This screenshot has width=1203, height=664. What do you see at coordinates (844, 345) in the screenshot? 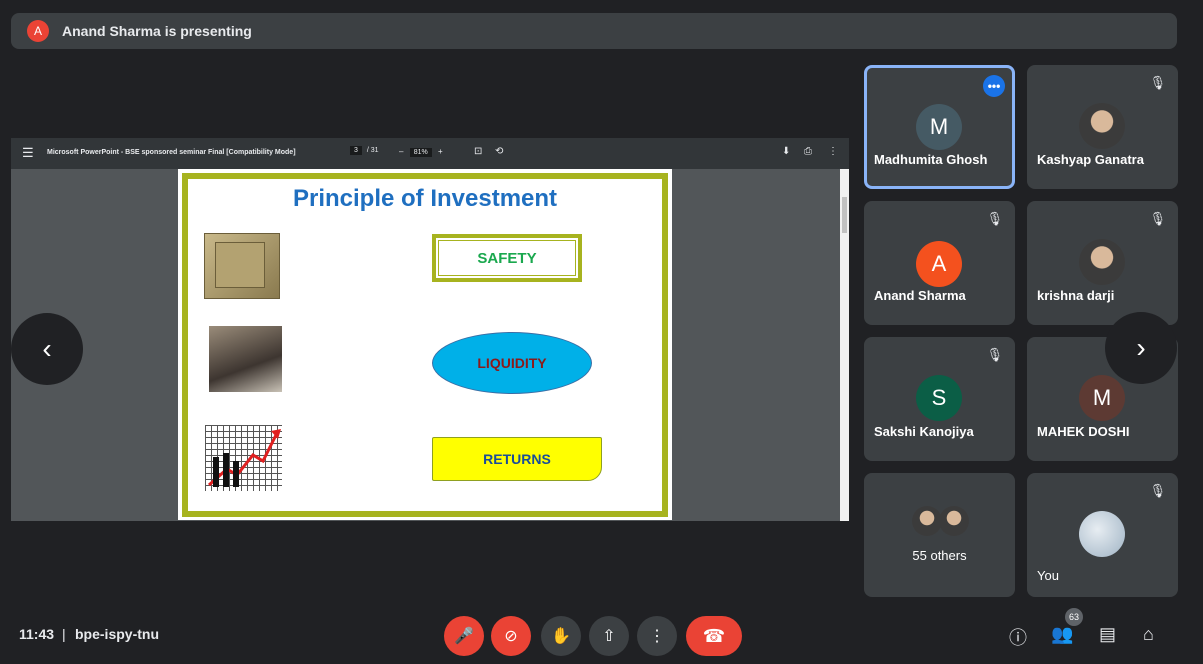
I see `scrollbar` at bounding box center [844, 345].